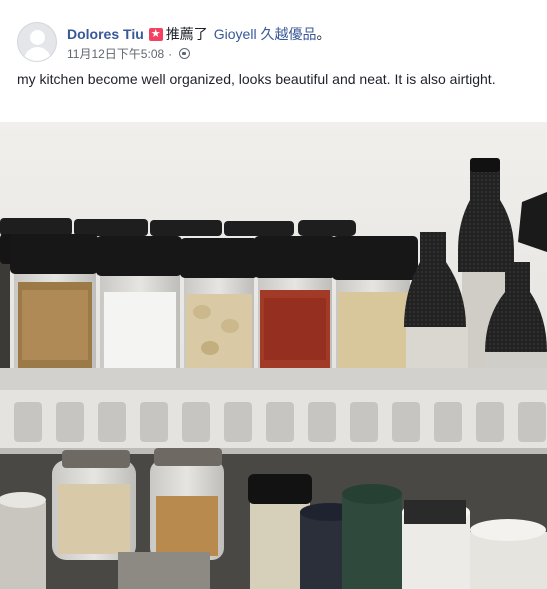 The image size is (547, 589). What do you see at coordinates (295, 303) in the screenshot?
I see `spice-jar-goji-berries` at bounding box center [295, 303].